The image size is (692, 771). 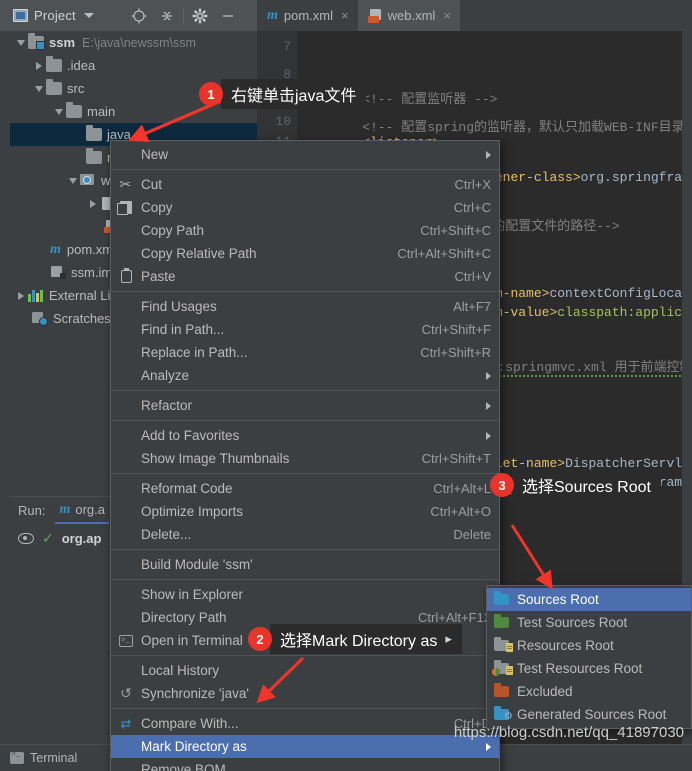 What do you see at coordinates (228, 15) in the screenshot?
I see `minimize-icon` at bounding box center [228, 15].